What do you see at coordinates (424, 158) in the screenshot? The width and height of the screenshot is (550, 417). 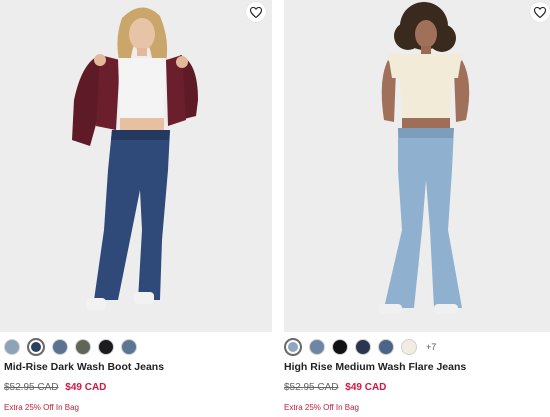 I see `model-photo` at bounding box center [424, 158].